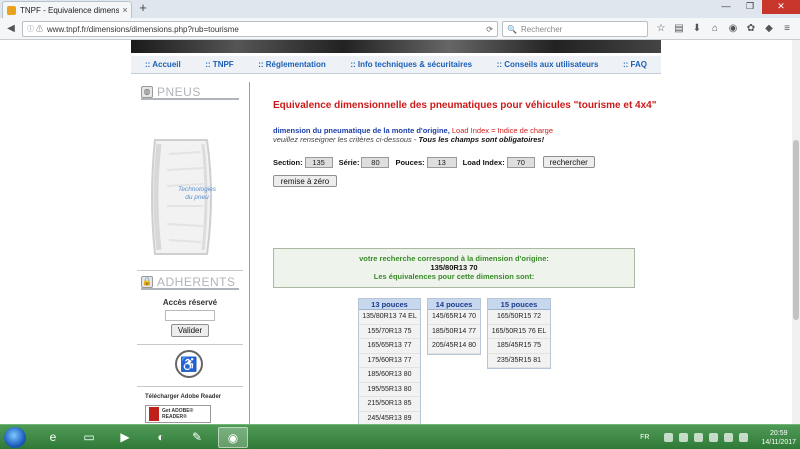 The height and width of the screenshot is (449, 800). Describe the element at coordinates (292, 64) in the screenshot. I see `menu-reglementation: :: Réglementation` at that location.